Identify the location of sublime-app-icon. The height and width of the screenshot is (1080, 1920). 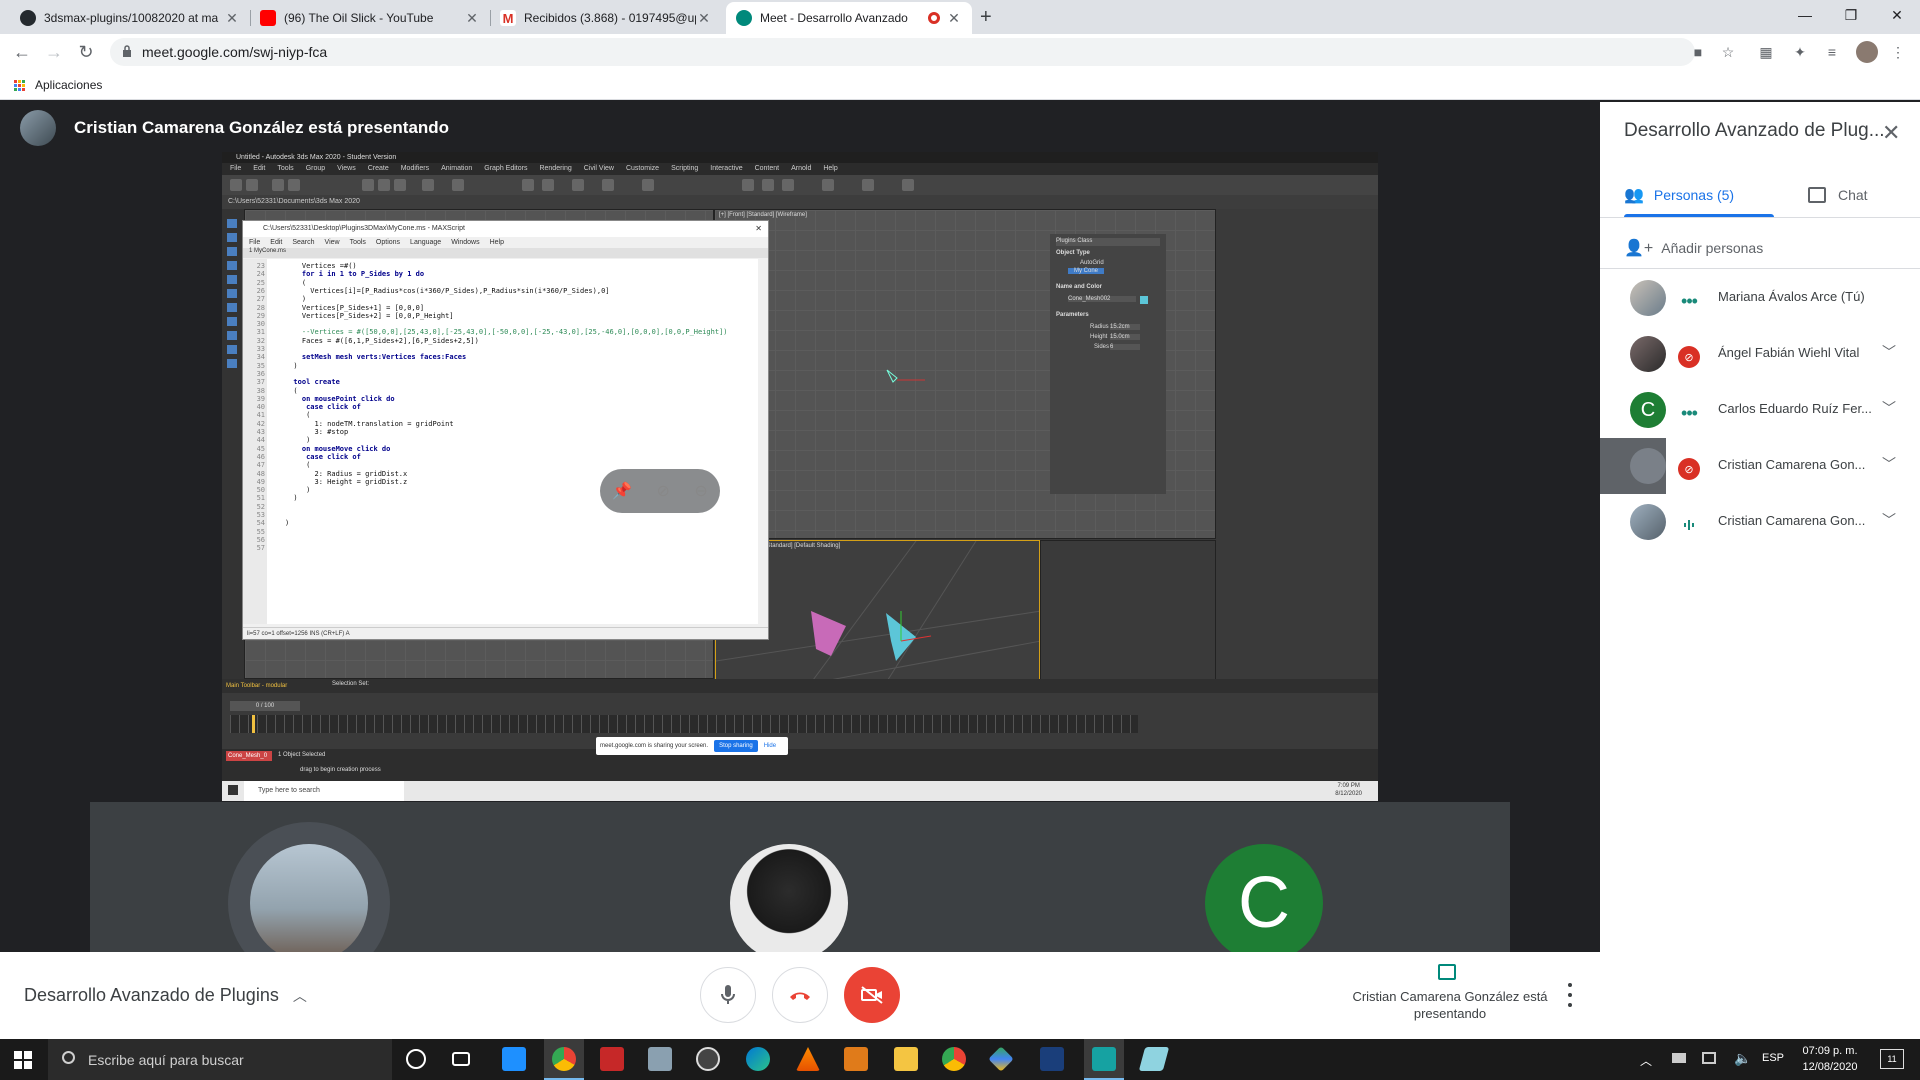
(856, 1059).